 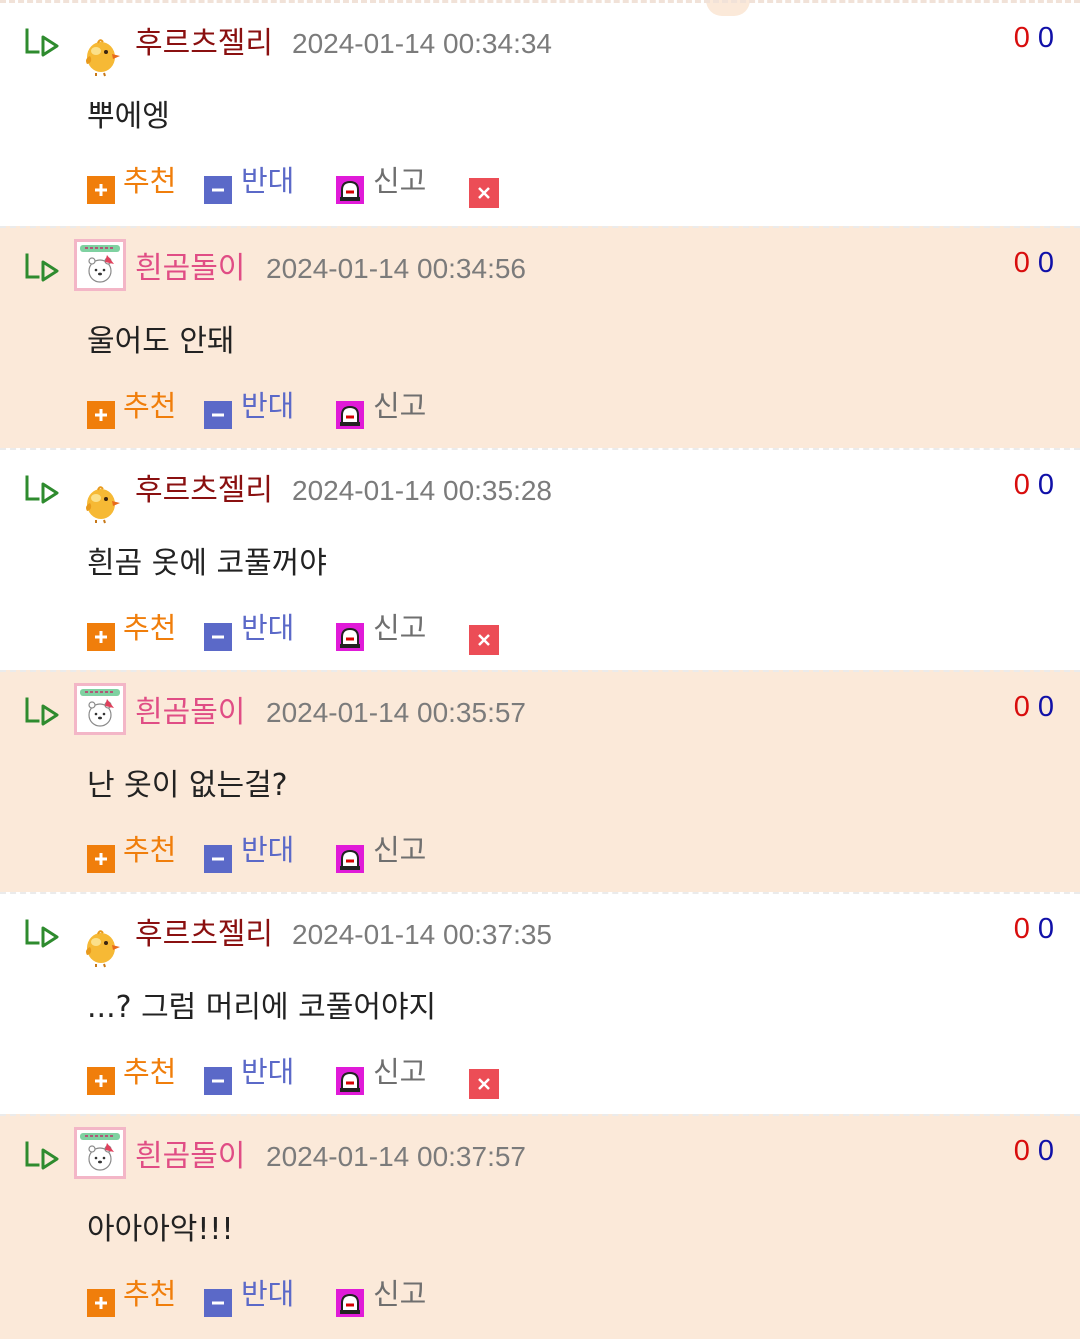 I want to click on comment-date: 2024-01-14 00:37:57, so click(x=396, y=1156).